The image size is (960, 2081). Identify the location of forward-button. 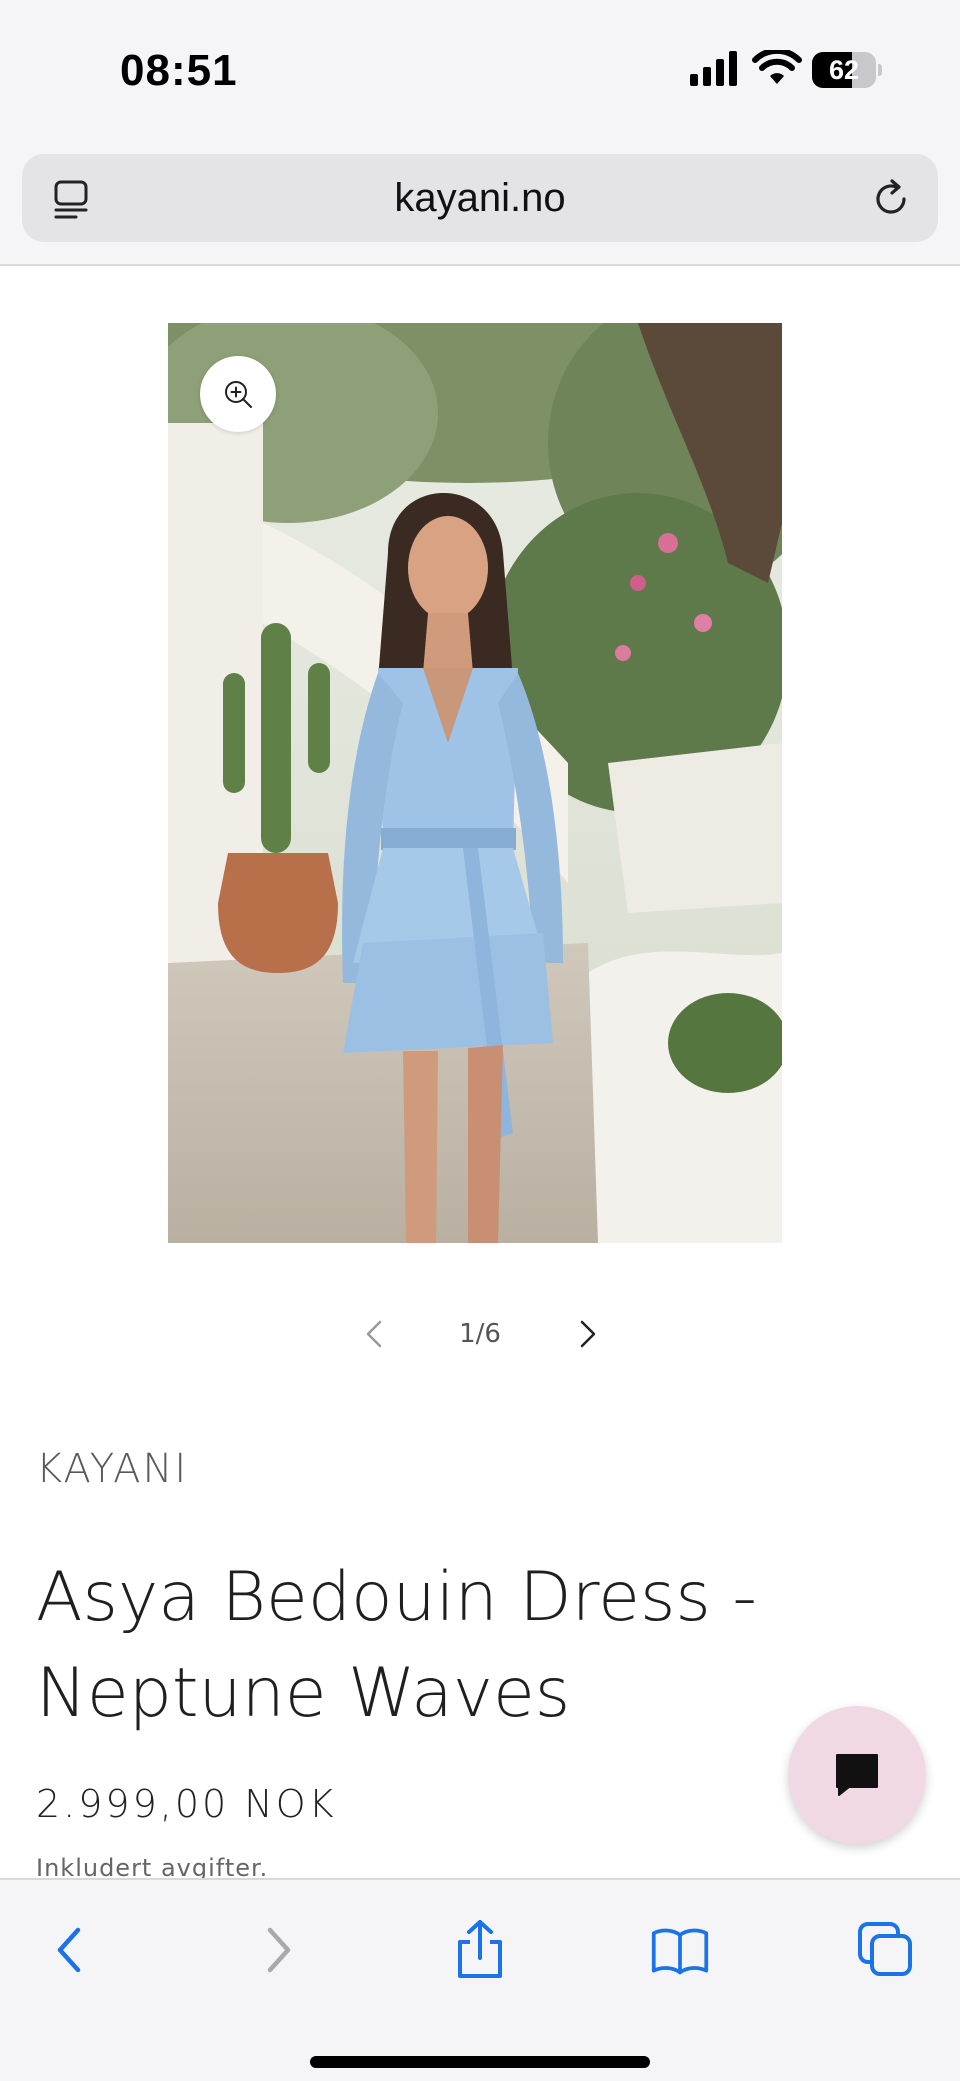
(278, 1950).